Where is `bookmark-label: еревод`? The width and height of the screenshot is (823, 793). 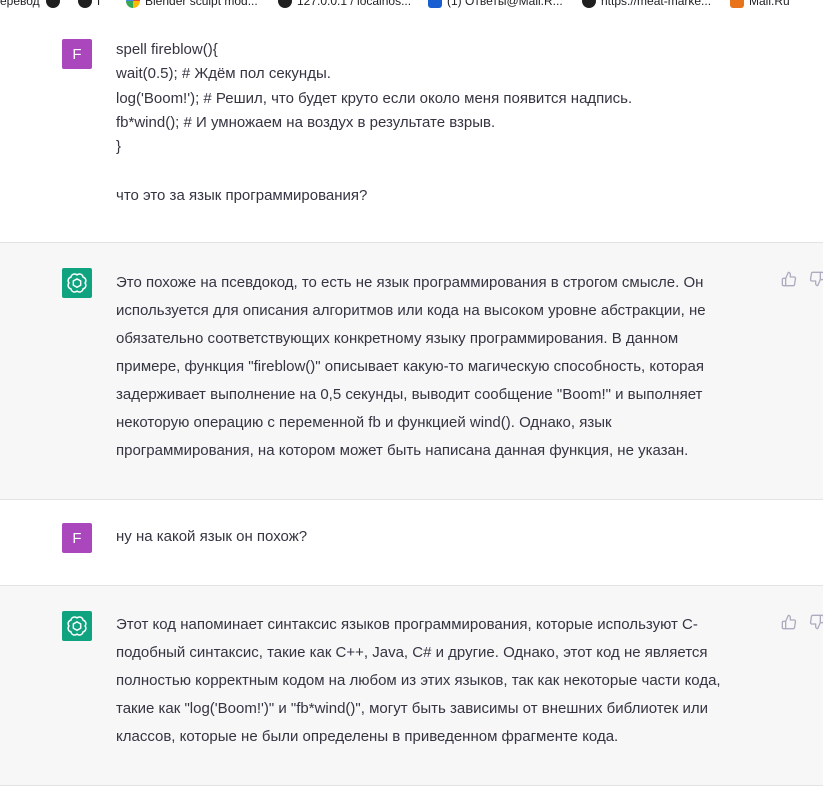
bookmark-label: еревод is located at coordinates (20, 4).